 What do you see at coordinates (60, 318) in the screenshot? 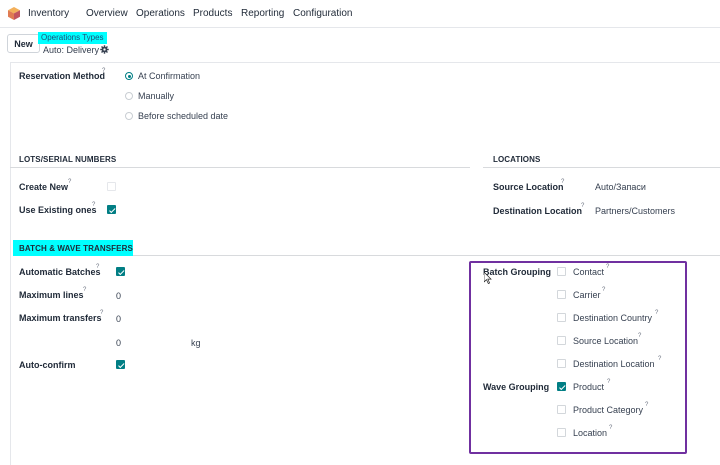
I see `maximum-transfers-label: Maximum transfers` at bounding box center [60, 318].